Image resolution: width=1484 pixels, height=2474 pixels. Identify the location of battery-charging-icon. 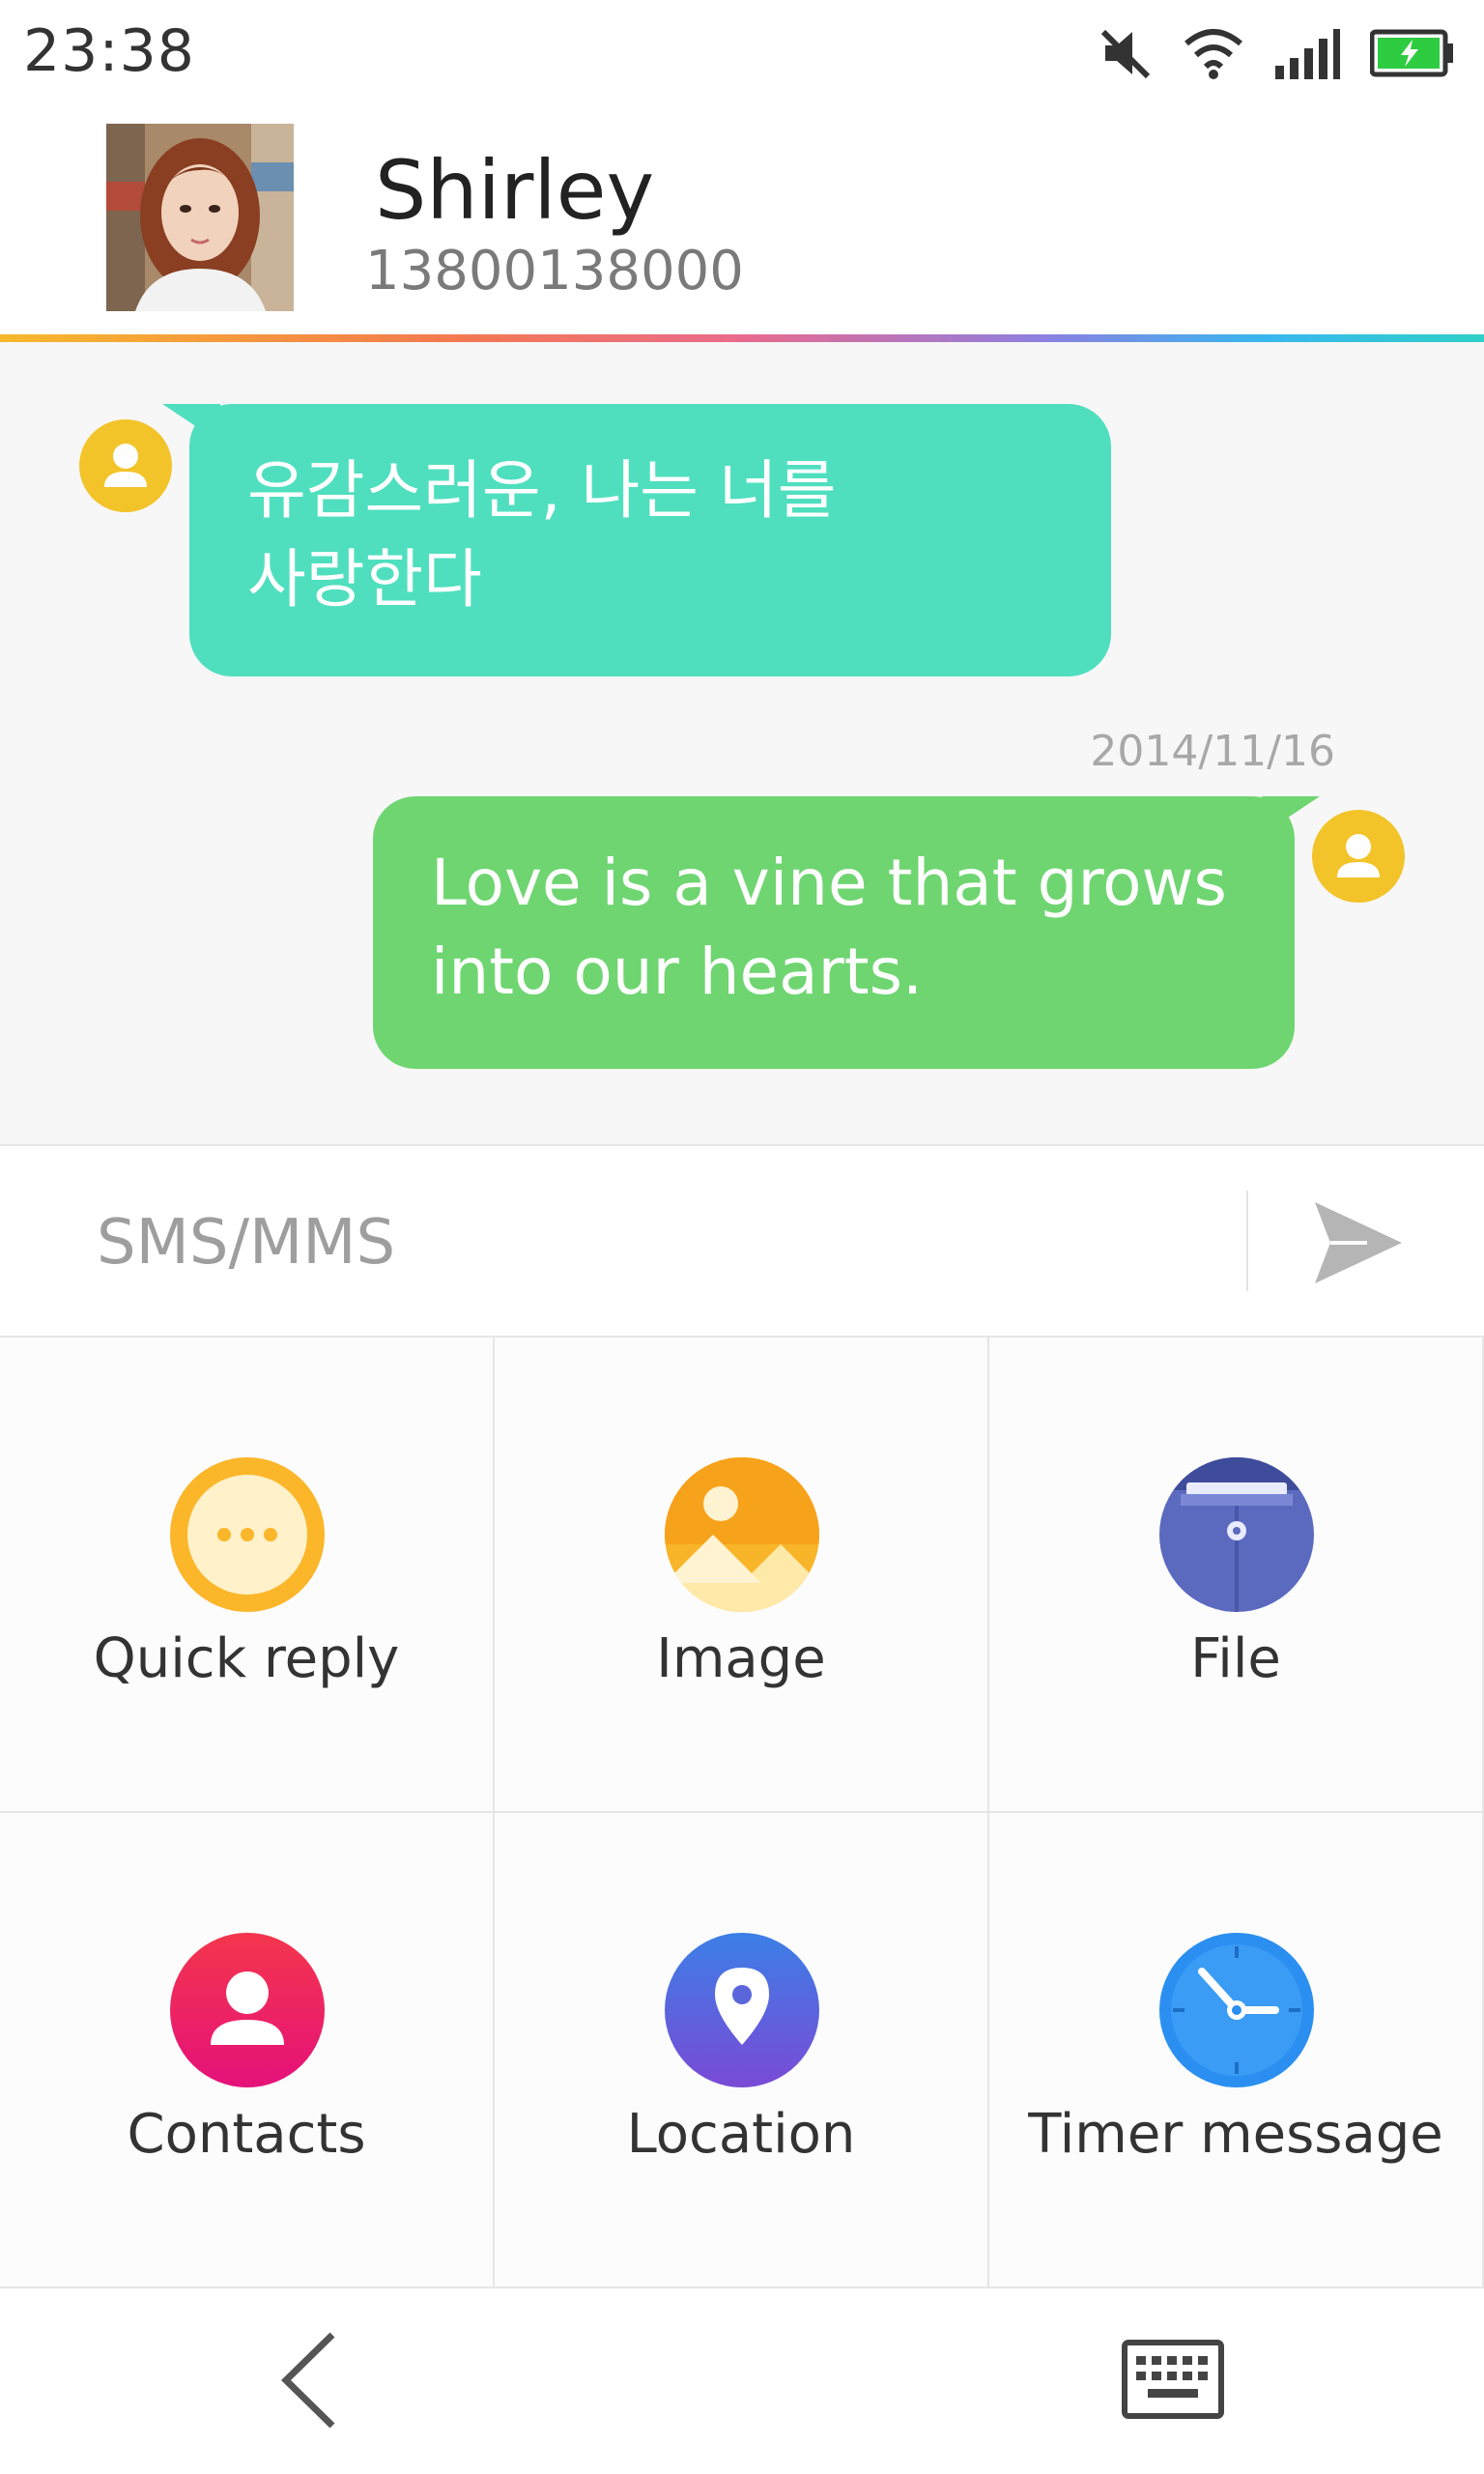
(1413, 53).